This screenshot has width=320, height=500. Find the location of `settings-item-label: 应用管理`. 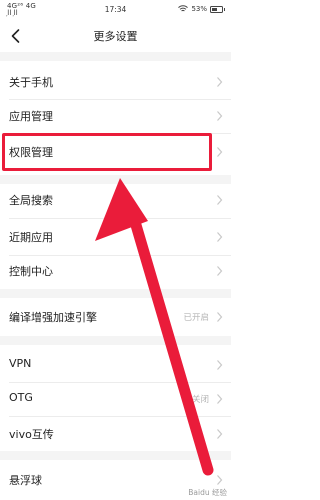

settings-item-label: 应用管理 is located at coordinates (31, 116).